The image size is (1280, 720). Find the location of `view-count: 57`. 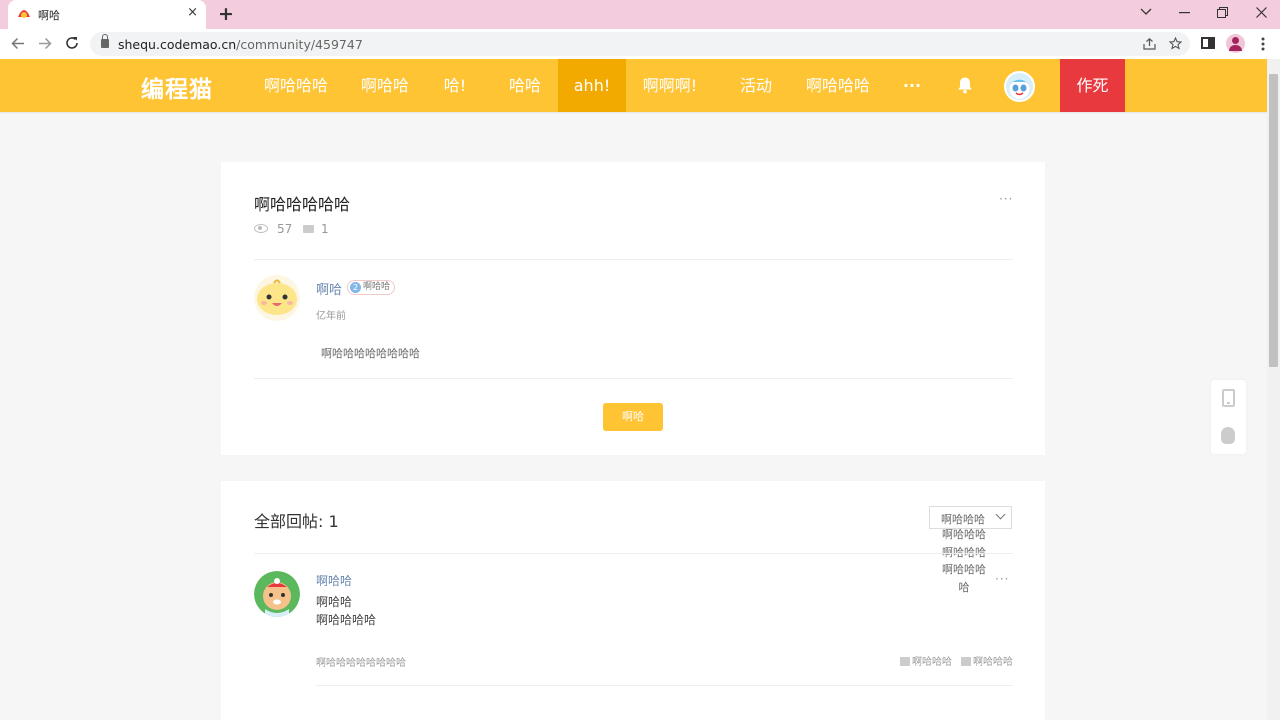

view-count: 57 is located at coordinates (285, 229).